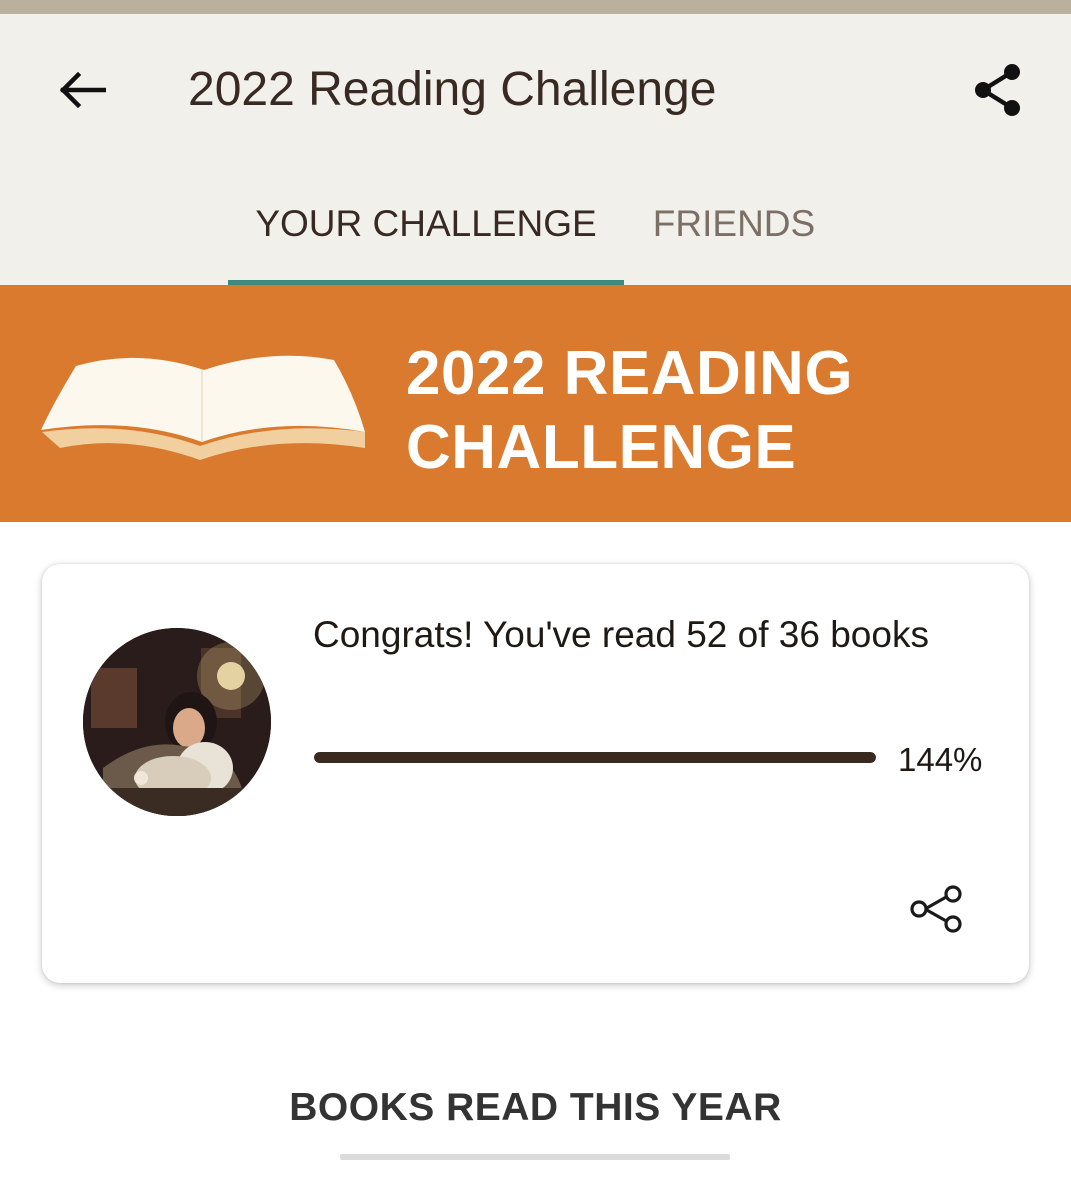 The image size is (1071, 1200). I want to click on open-book-icon, so click(203, 407).